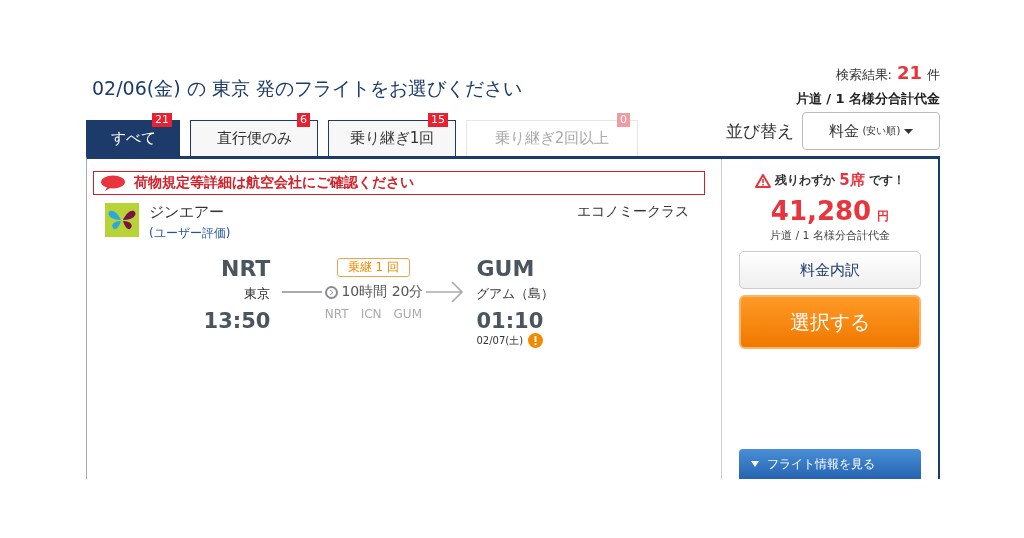  What do you see at coordinates (510, 321) in the screenshot?
I see `arrival-time: 01:10` at bounding box center [510, 321].